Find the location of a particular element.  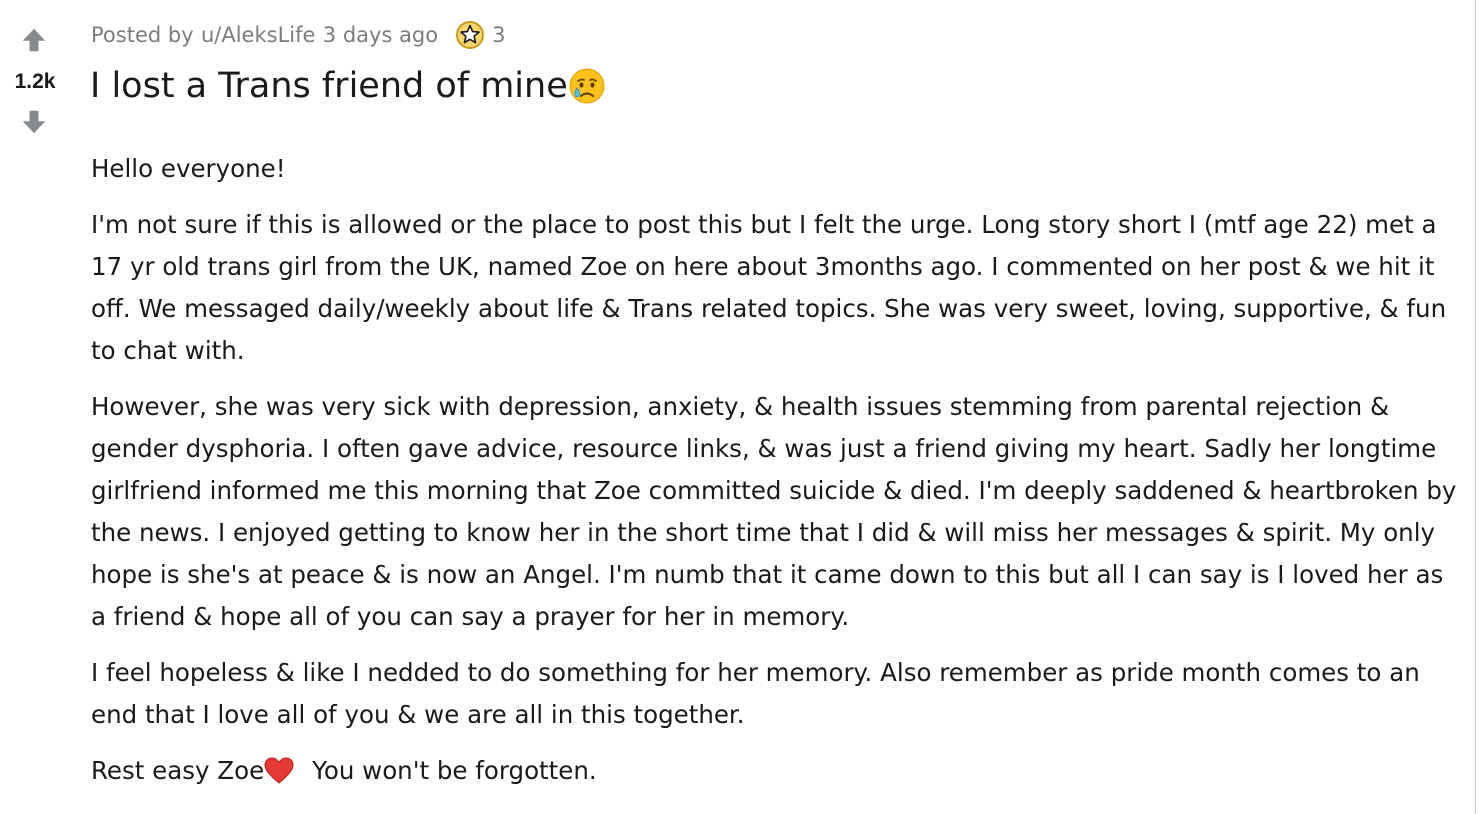

award-icon is located at coordinates (470, 35).